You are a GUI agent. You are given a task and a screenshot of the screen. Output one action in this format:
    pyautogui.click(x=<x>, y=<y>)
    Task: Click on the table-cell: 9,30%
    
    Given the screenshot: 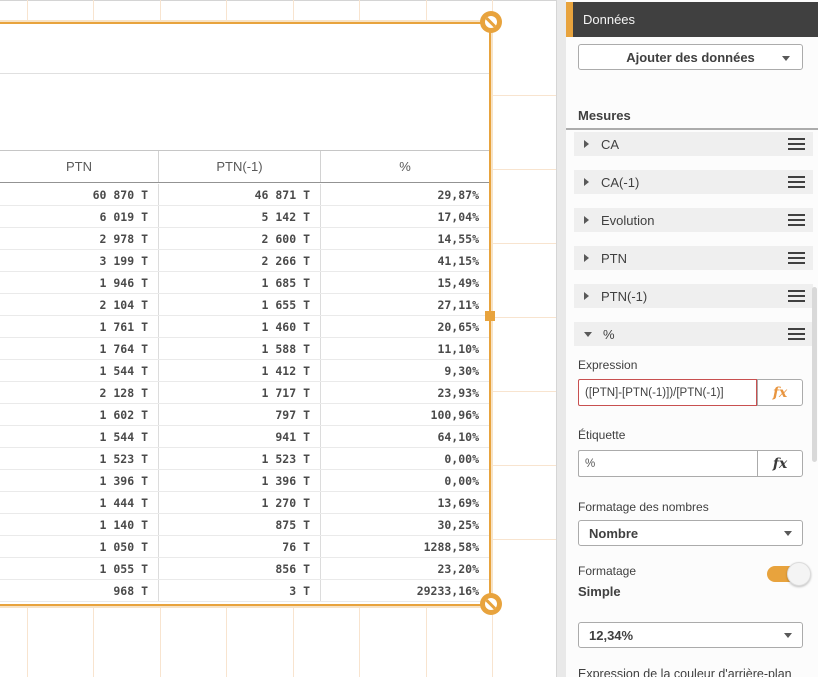 What is the action you would take?
    pyautogui.click(x=461, y=370)
    